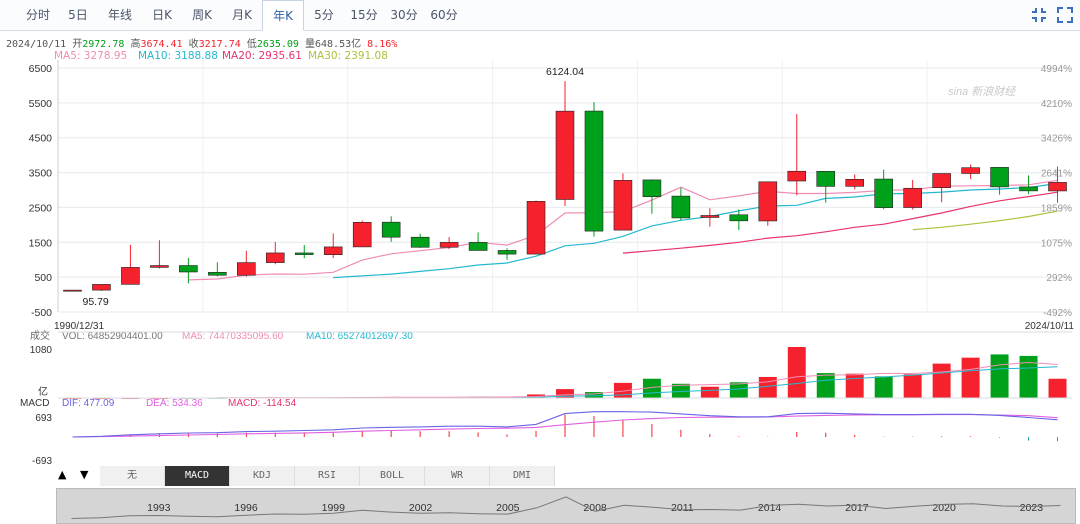 The height and width of the screenshot is (524, 1080). Describe the element at coordinates (88, 403) in the screenshot. I see `macd-dif-value: DIF: 477.09` at that location.